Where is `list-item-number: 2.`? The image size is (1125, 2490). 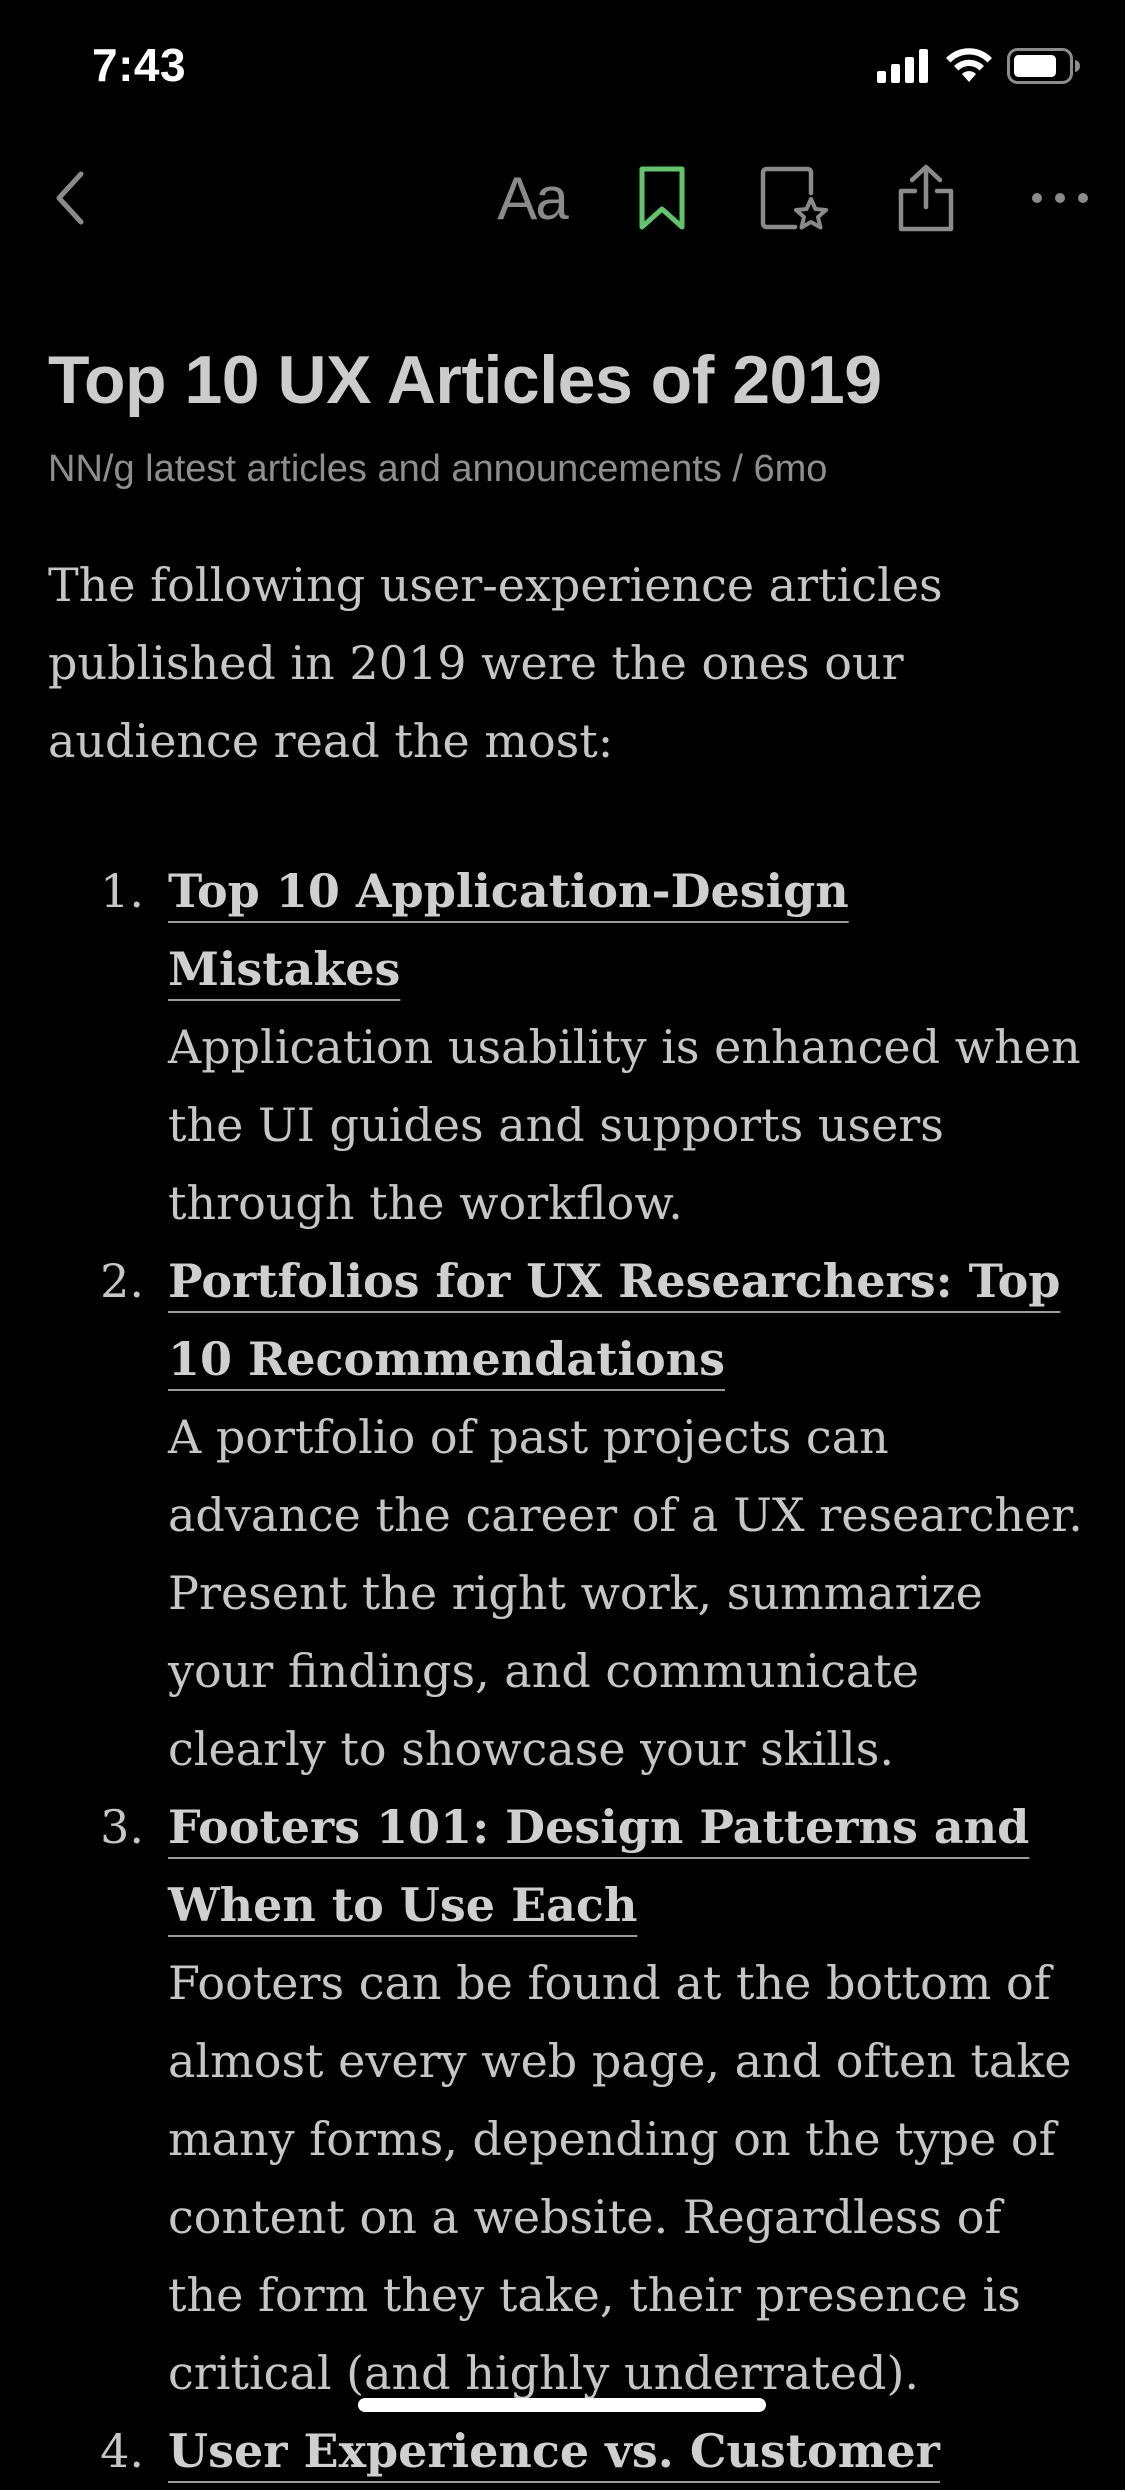
list-item-number: 2. is located at coordinates (122, 1281).